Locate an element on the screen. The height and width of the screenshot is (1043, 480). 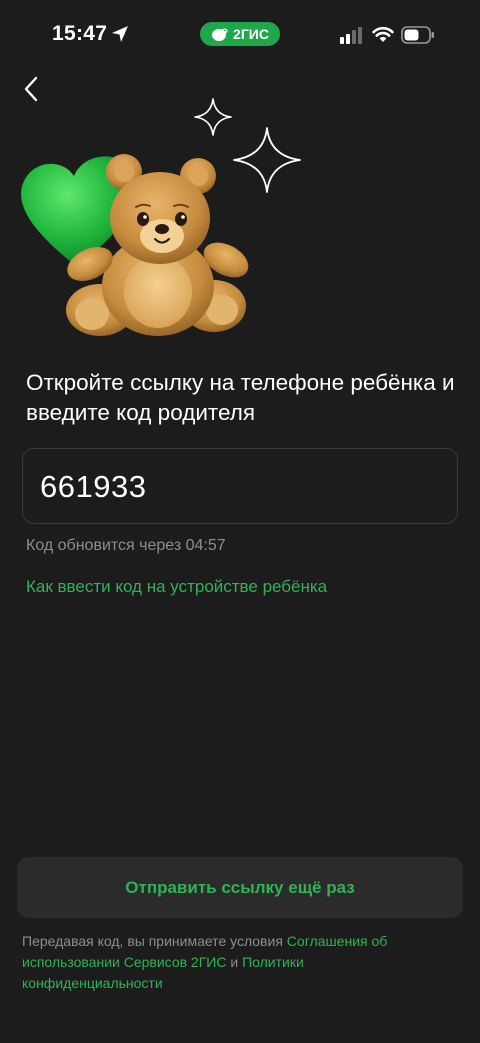
wifi-icon is located at coordinates (383, 34).